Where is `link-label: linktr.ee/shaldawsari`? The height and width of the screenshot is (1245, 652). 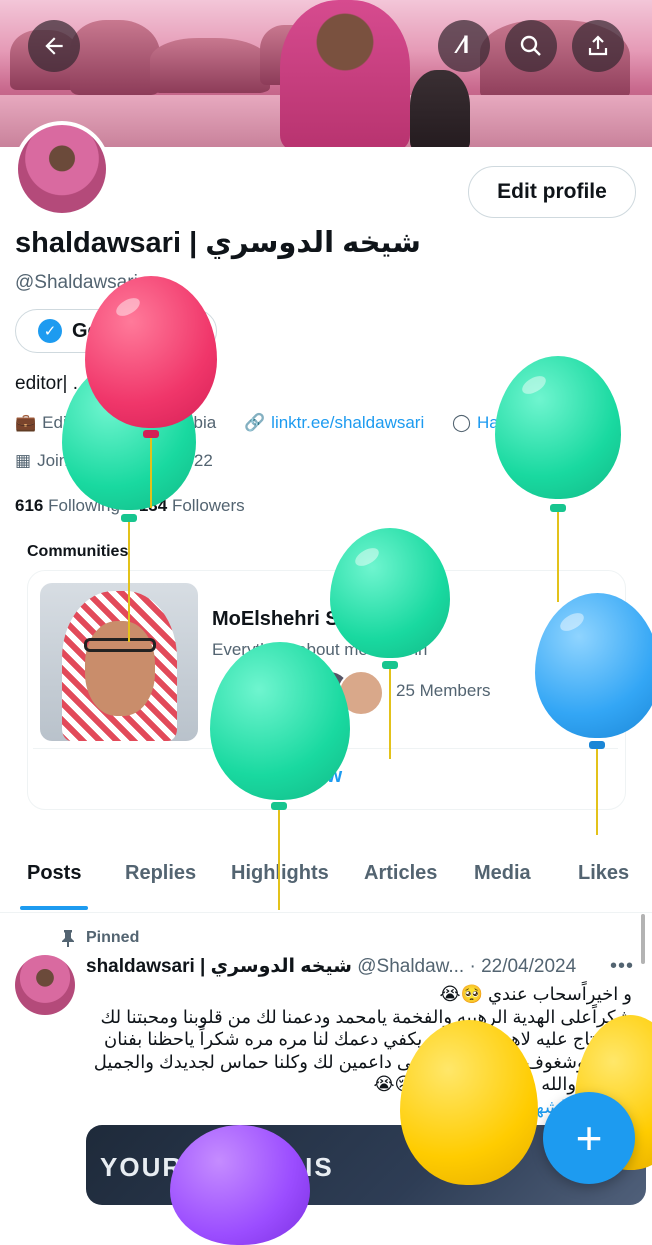
link-label: linktr.ee/shaldawsari is located at coordinates (347, 423).